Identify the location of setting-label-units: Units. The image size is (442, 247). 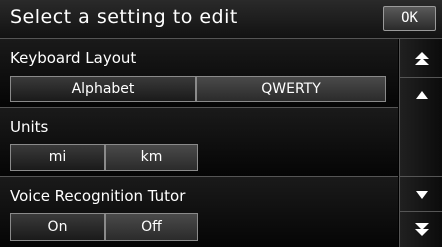
(29, 127).